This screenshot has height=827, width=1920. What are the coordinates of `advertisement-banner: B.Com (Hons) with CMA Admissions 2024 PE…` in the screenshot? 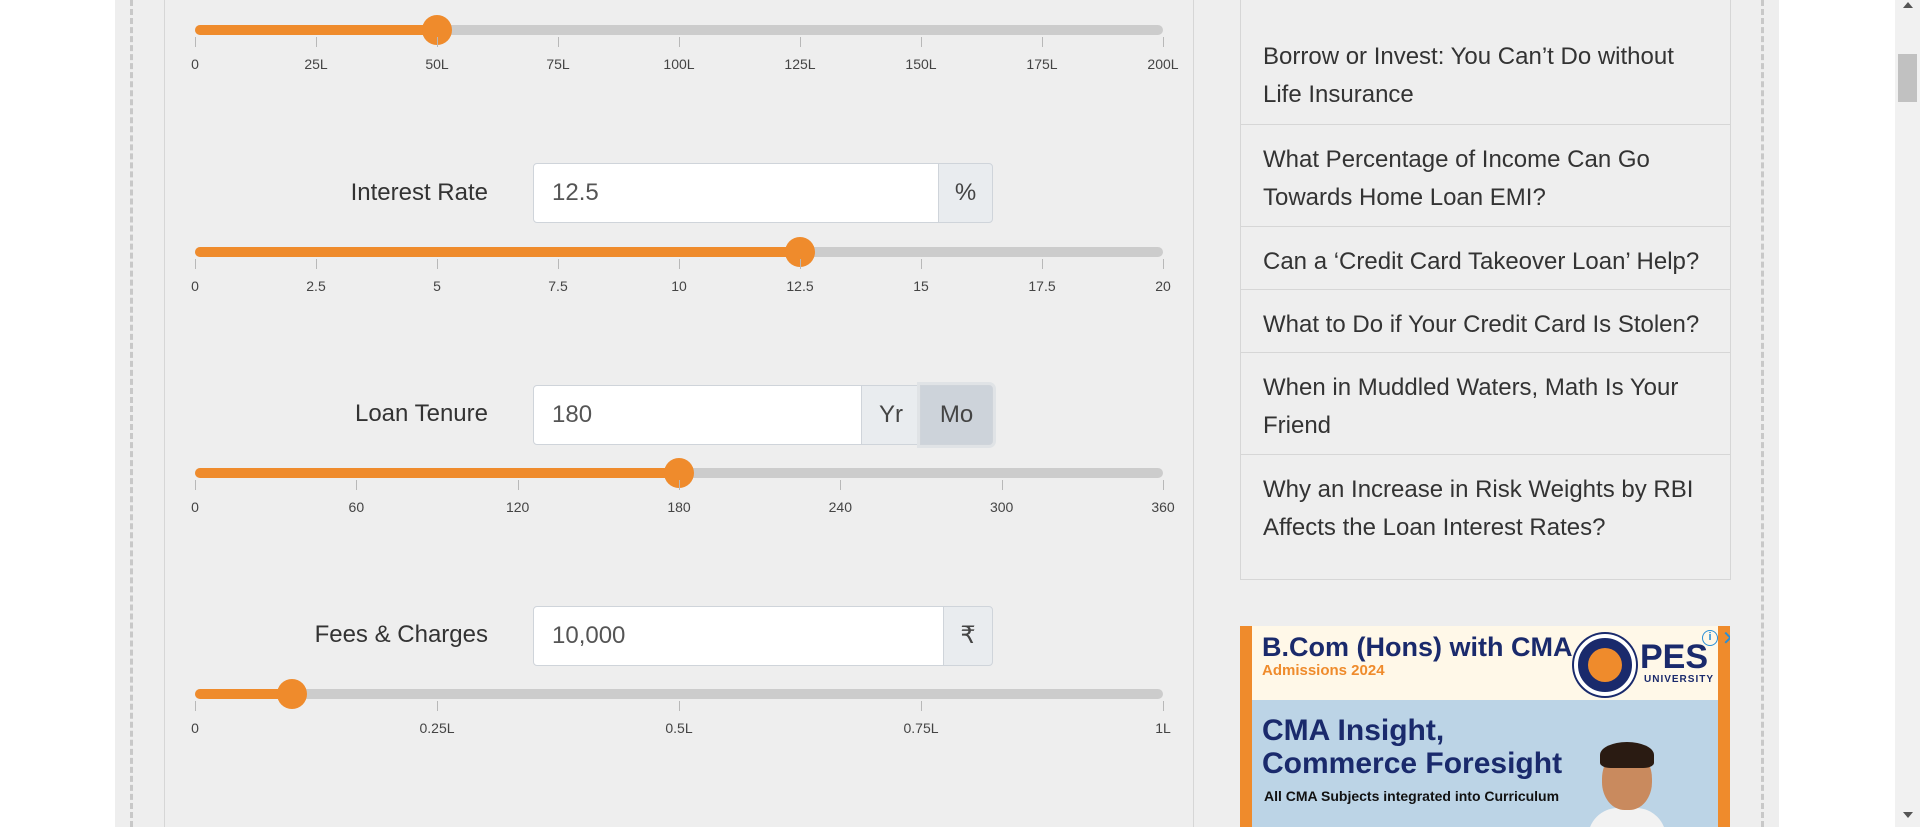 It's located at (1485, 726).